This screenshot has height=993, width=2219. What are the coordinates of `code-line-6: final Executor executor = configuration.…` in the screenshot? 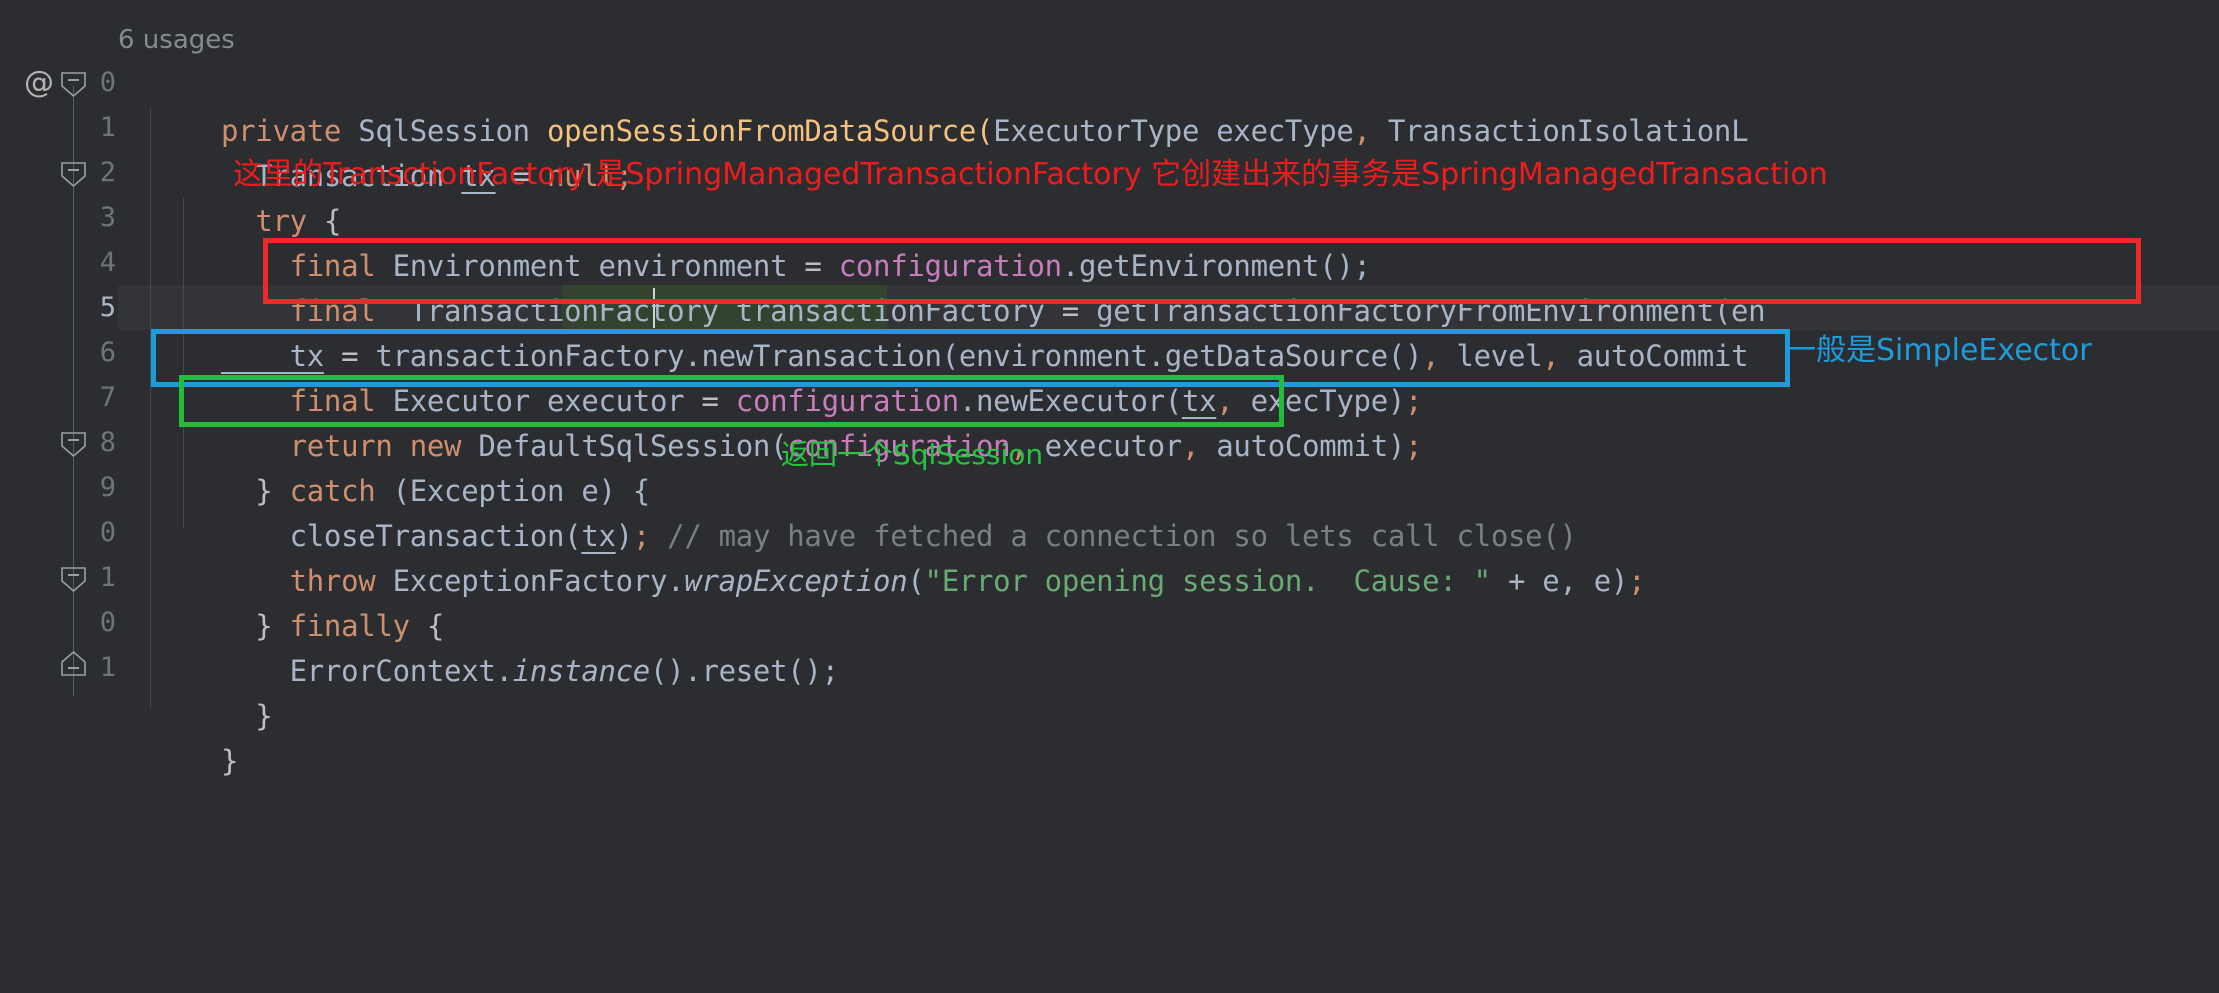 It's located at (770, 376).